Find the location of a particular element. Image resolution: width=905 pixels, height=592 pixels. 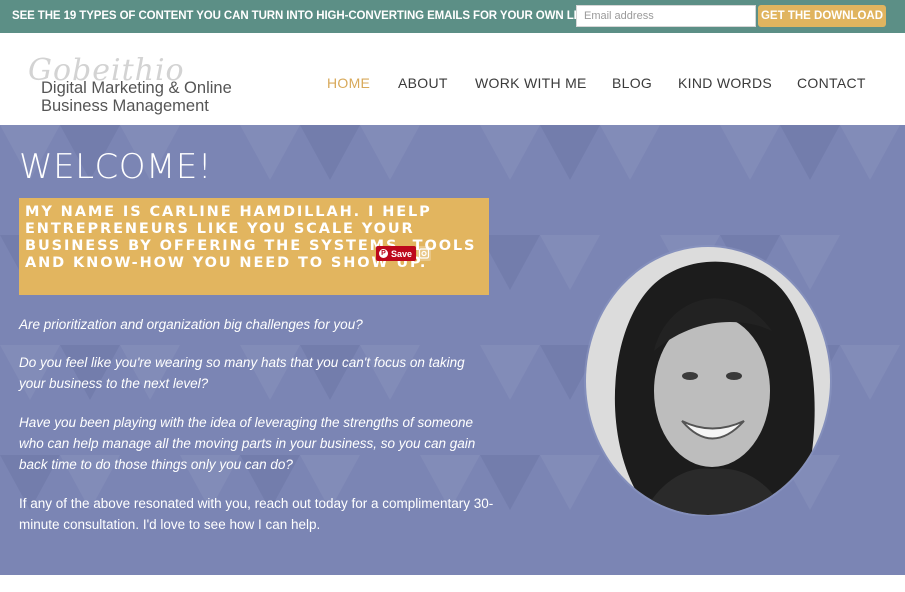

get-download-button: GET THE DOWNLOAD is located at coordinates (822, 16).